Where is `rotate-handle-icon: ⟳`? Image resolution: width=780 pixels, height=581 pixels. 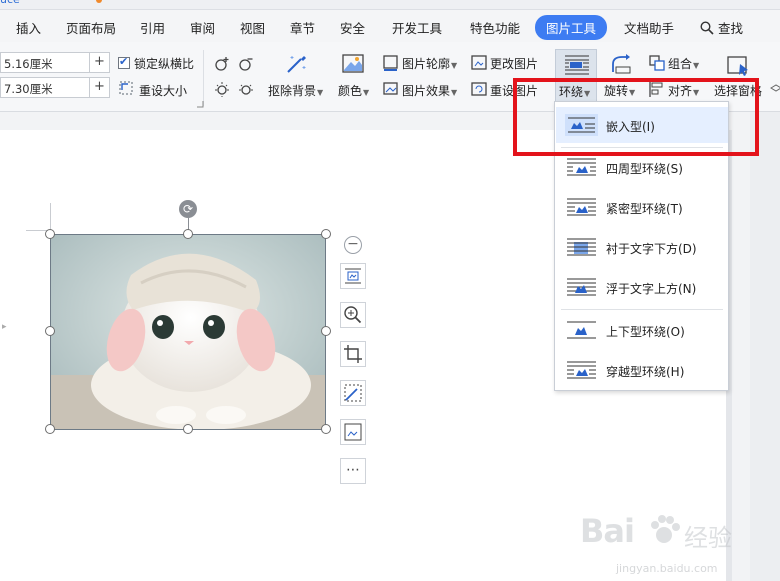
rotate-handle-icon: ⟳ is located at coordinates (188, 209).